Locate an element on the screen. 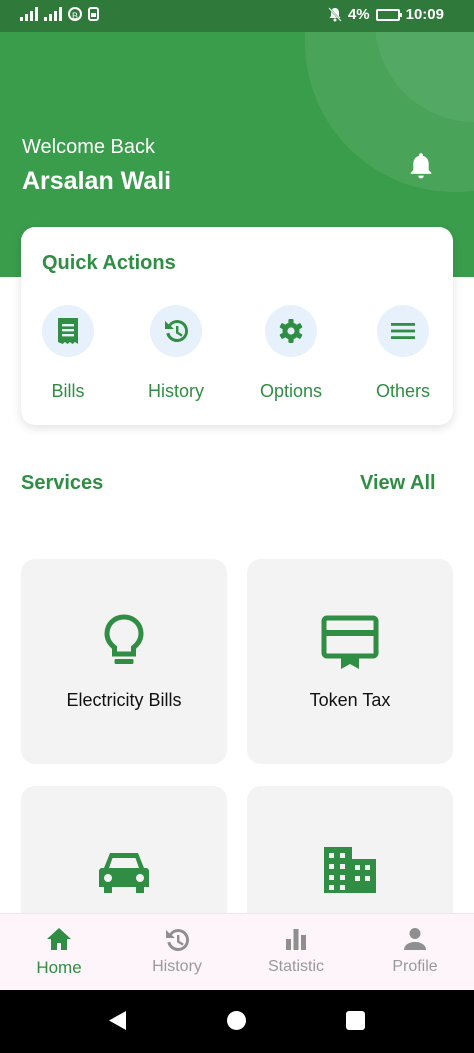  system-navigation-bar is located at coordinates (237, 1021).